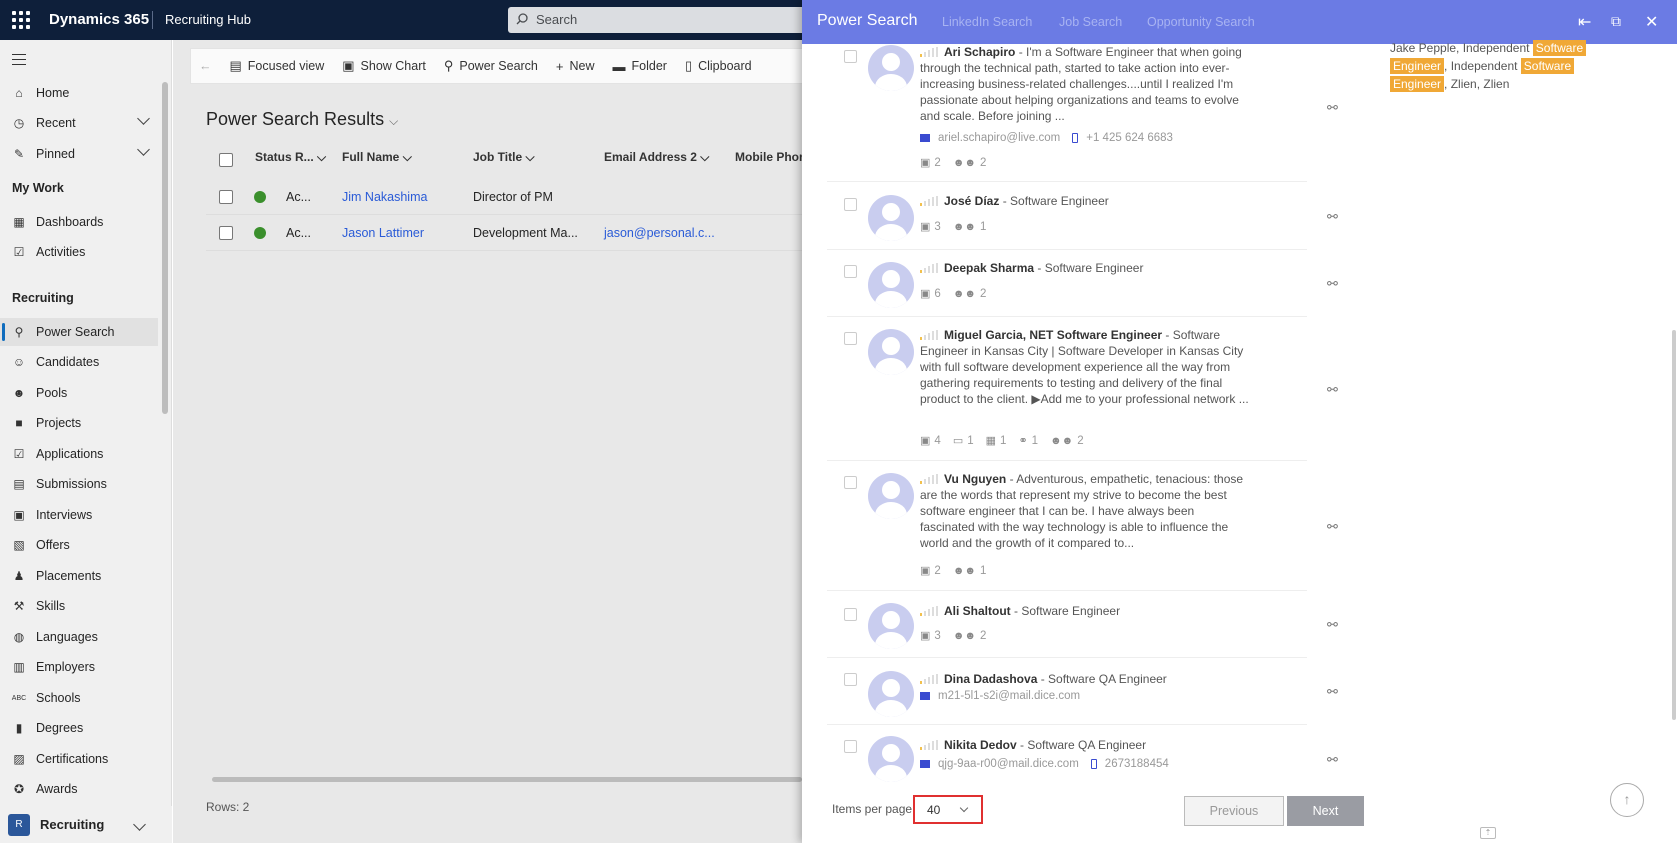 The image size is (1677, 843). Describe the element at coordinates (507, 779) in the screenshot. I see `horizontal-scrollbar` at that location.